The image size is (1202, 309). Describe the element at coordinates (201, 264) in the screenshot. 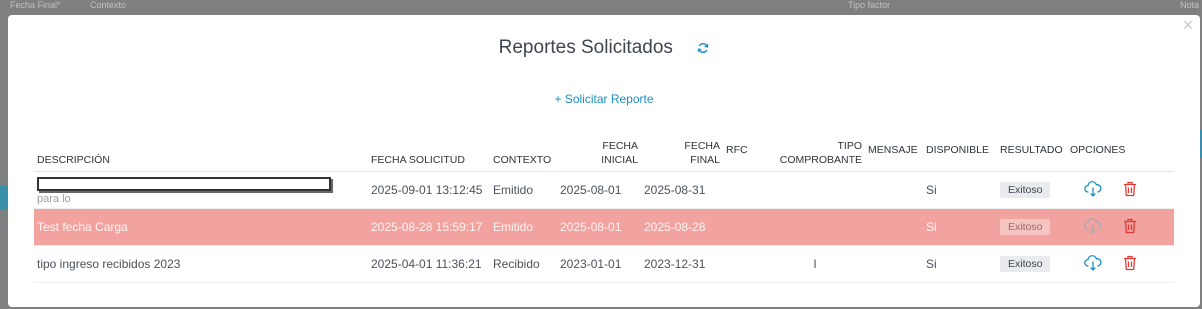

I see `cell-descripcion: tipo ingreso recibidos 2023` at that location.